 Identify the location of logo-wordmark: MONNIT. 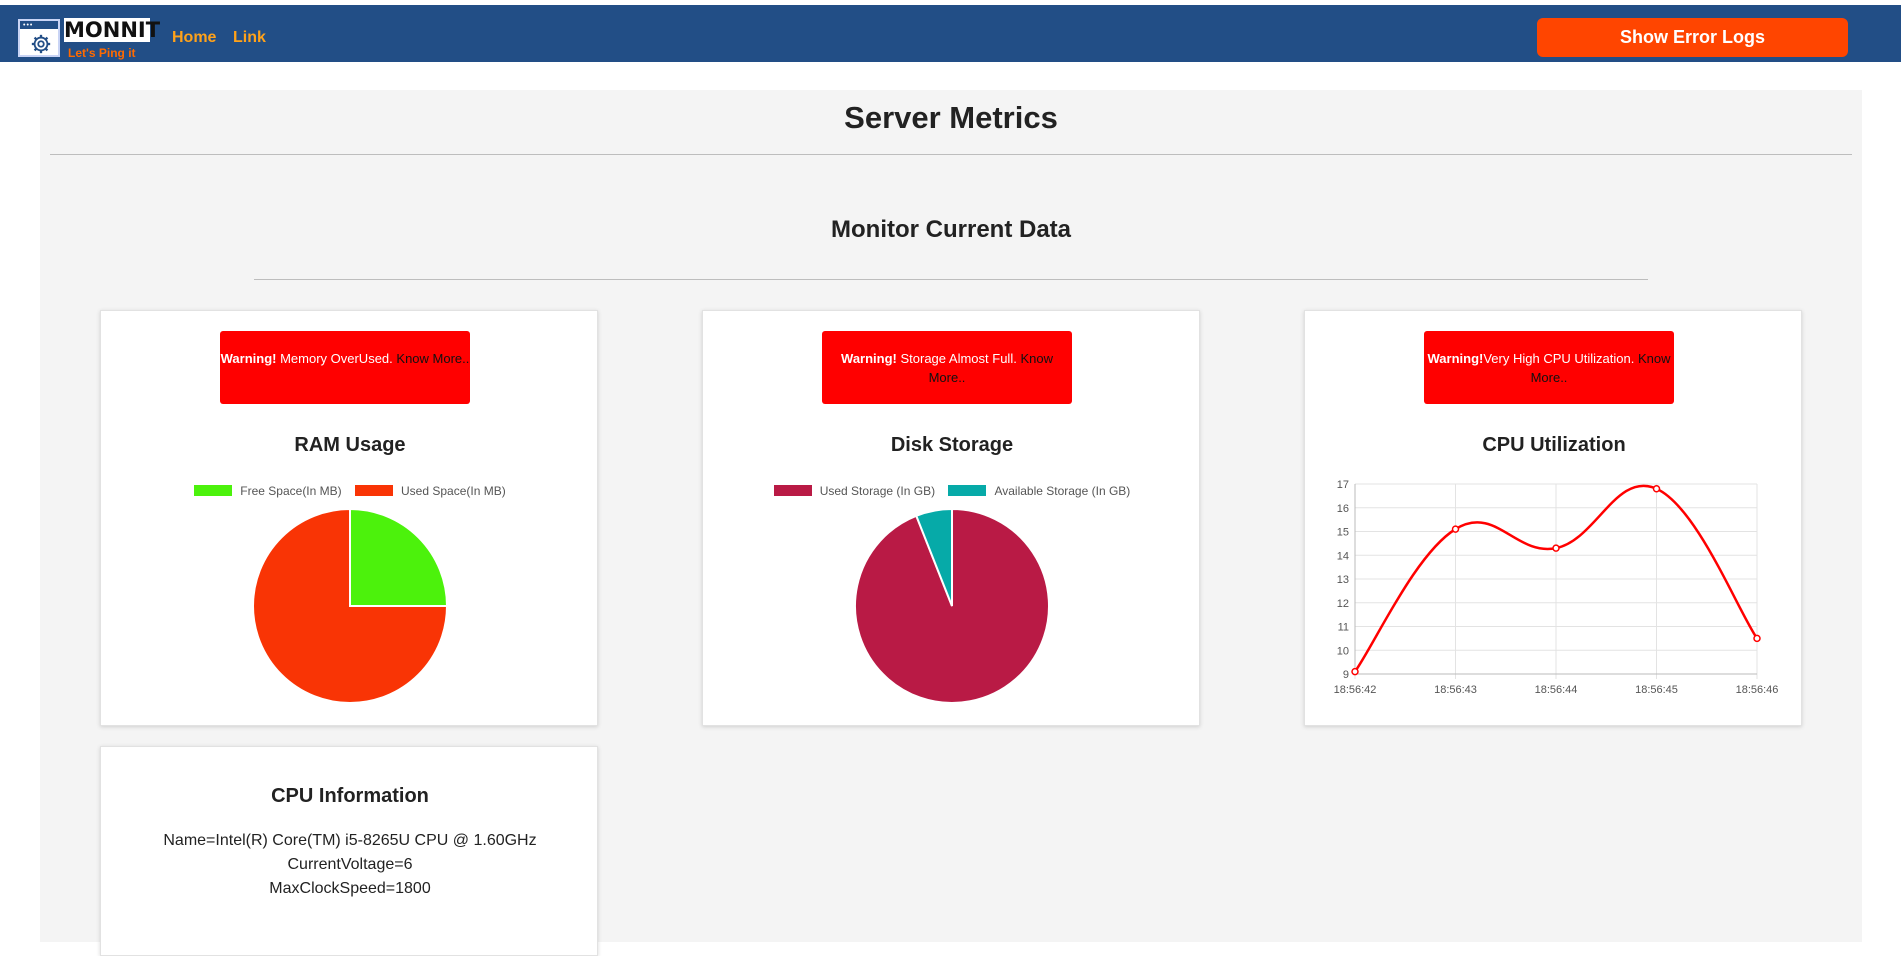
(112, 30).